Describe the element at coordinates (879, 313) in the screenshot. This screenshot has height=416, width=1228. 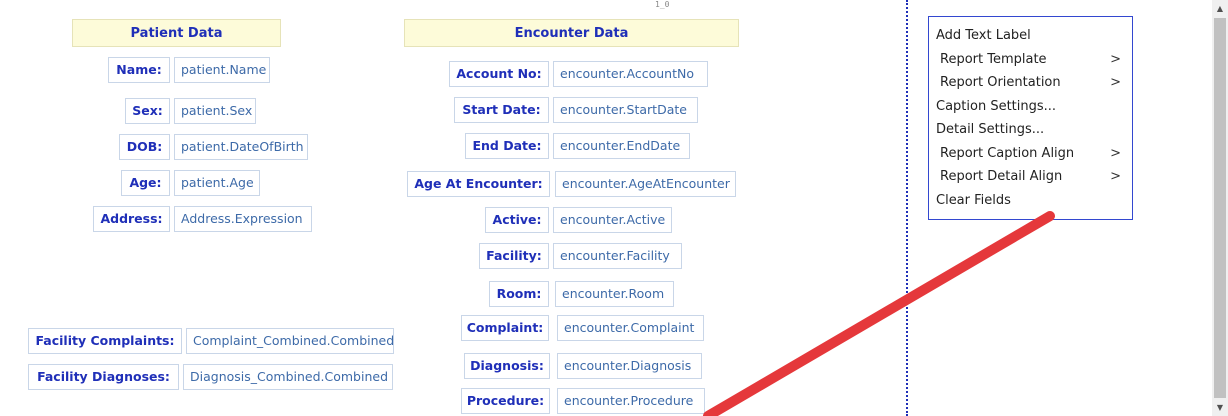
I see `annotation-arrow-icon` at that location.